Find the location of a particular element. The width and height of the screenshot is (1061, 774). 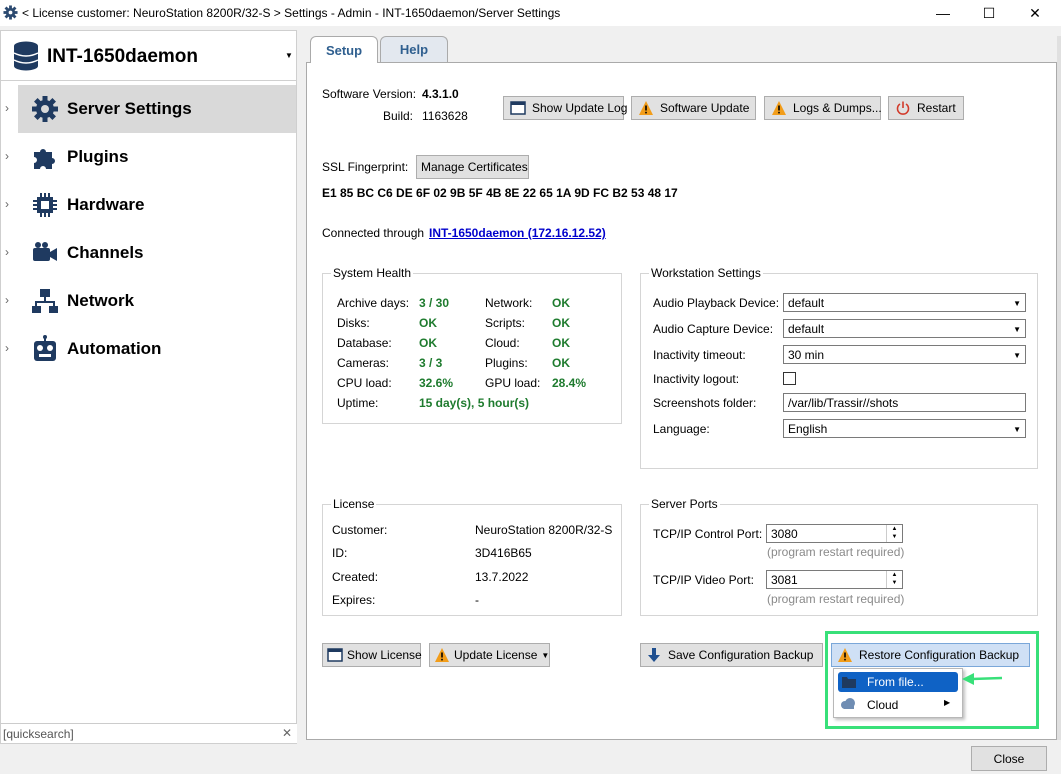

minimize-button: — is located at coordinates (943, 13).